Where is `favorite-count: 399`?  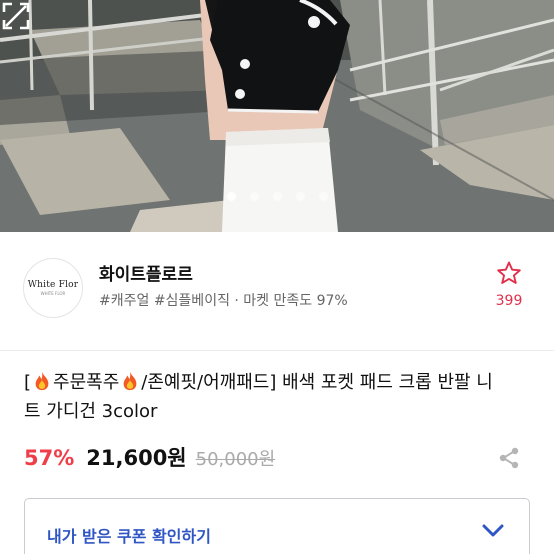 favorite-count: 399 is located at coordinates (509, 301).